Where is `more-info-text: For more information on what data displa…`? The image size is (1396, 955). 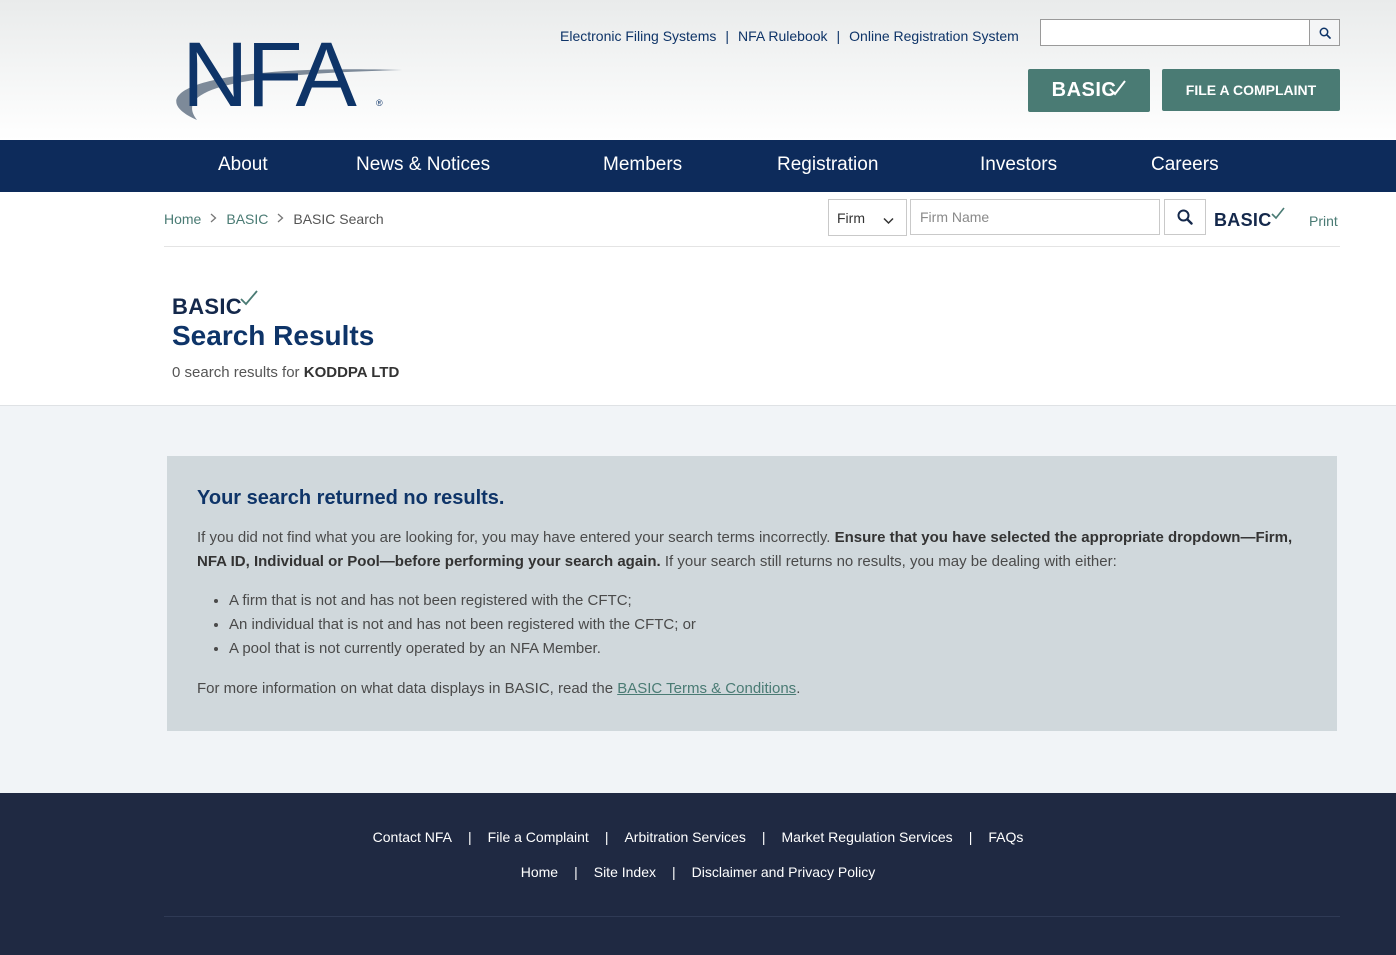
more-info-text: For more information on what data displa… is located at coordinates (498, 689).